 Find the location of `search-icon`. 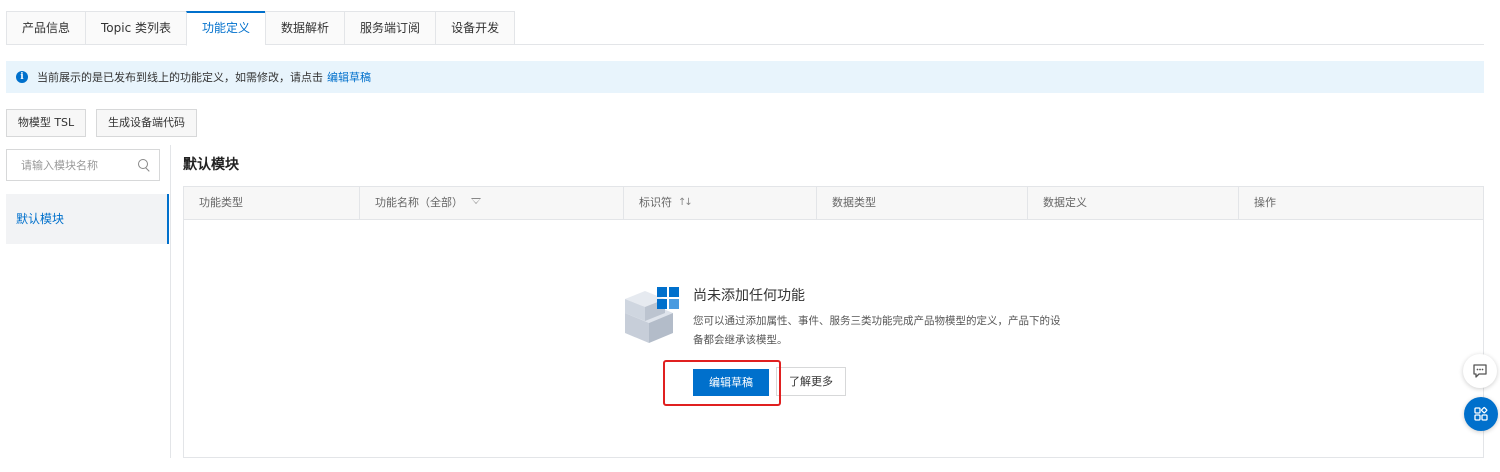

search-icon is located at coordinates (144, 165).